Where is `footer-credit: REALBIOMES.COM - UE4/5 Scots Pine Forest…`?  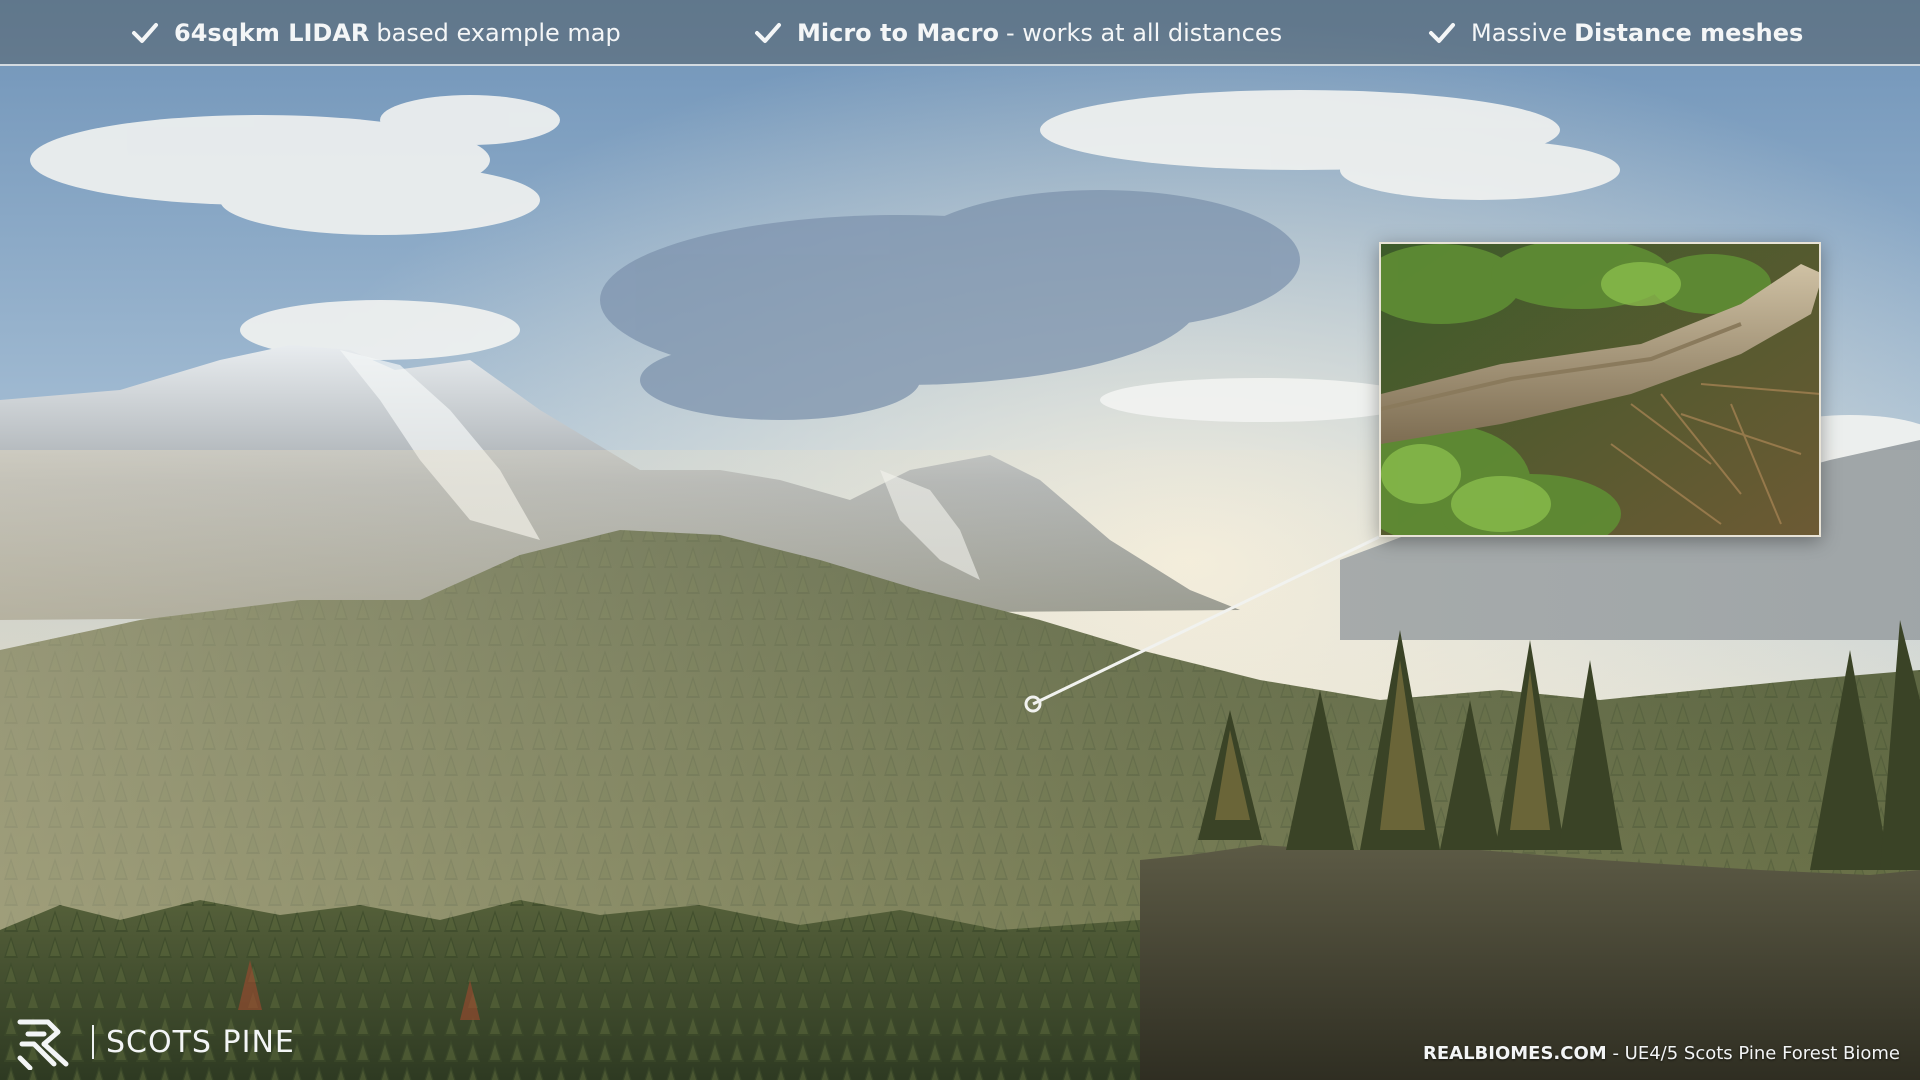 footer-credit: REALBIOMES.COM - UE4/5 Scots Pine Forest… is located at coordinates (1661, 1053).